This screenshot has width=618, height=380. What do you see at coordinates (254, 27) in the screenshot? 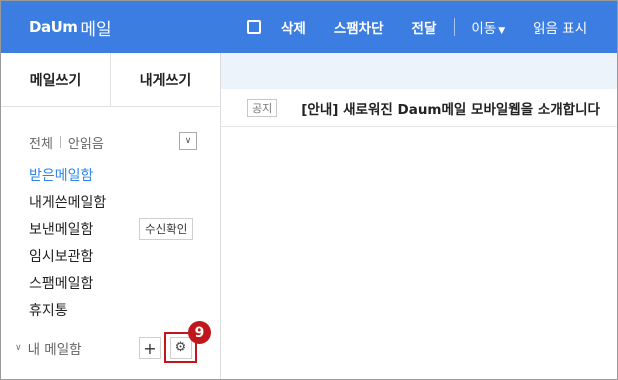
I see `select-all-checkbox` at bounding box center [254, 27].